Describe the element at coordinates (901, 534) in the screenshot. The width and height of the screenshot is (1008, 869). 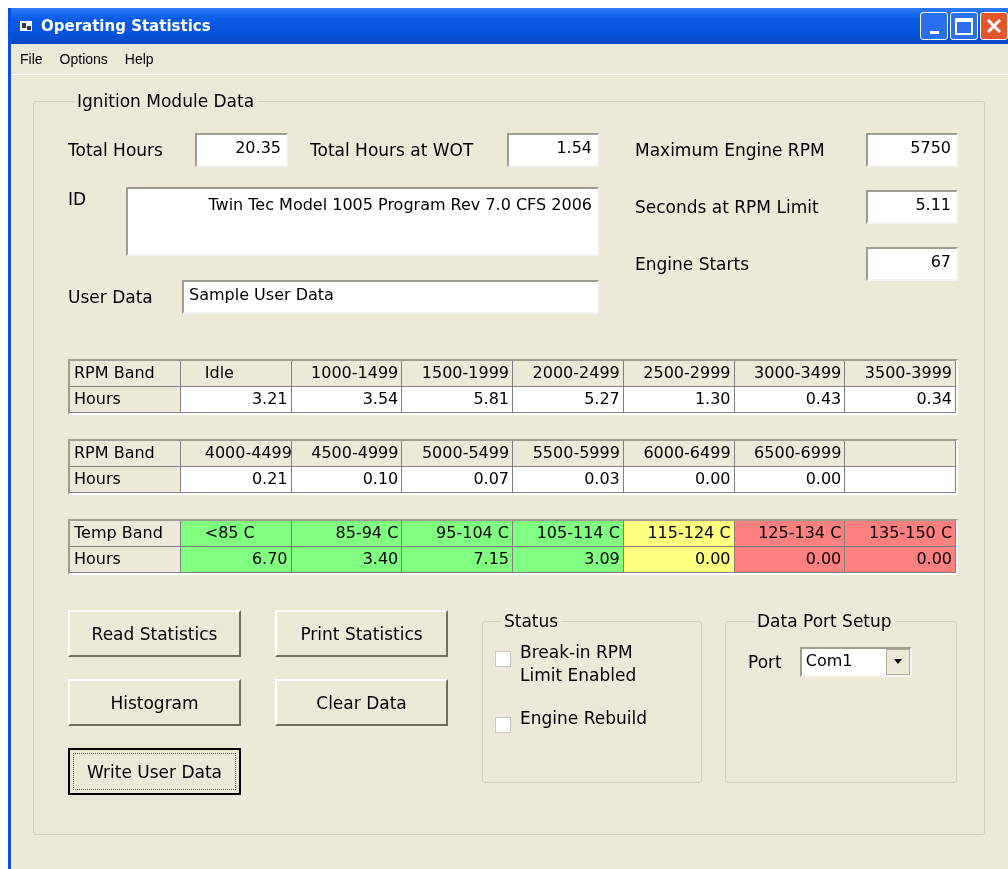
I see `table-header-cell: 135-150 C` at that location.